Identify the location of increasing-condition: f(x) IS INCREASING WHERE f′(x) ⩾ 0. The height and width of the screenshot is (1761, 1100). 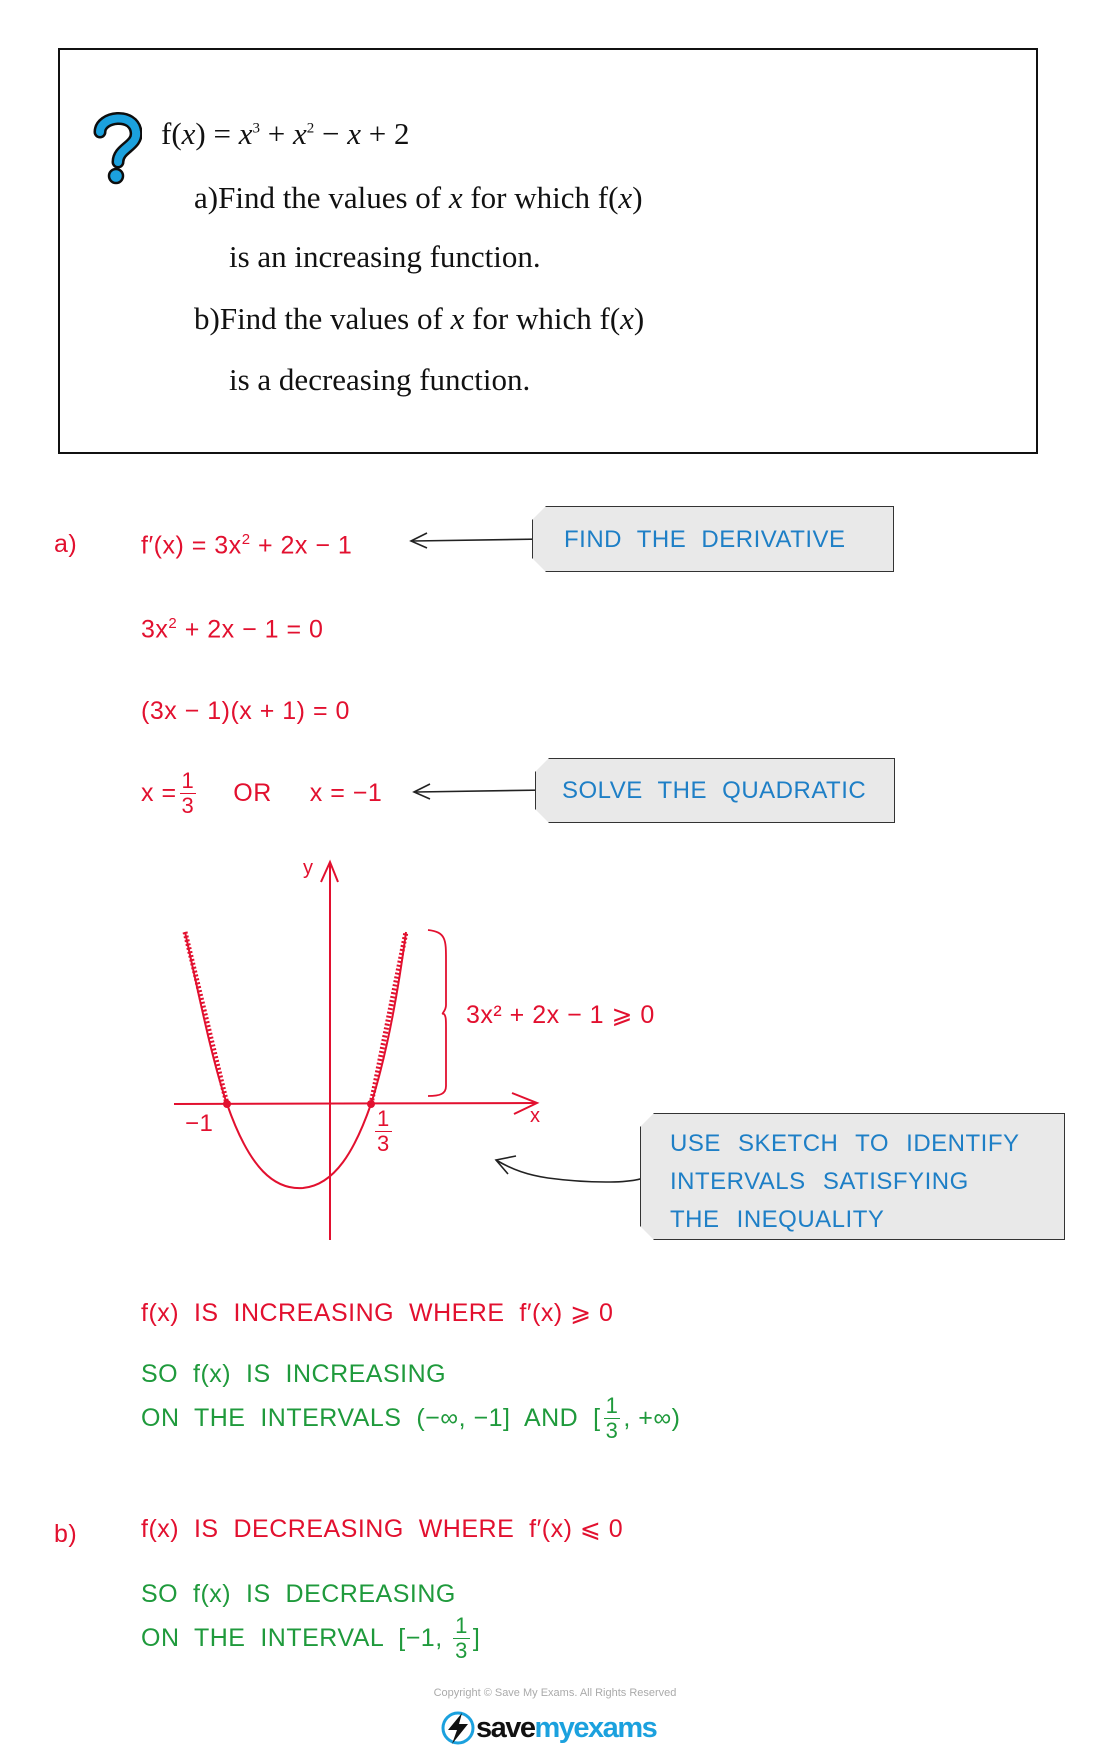
(377, 1313).